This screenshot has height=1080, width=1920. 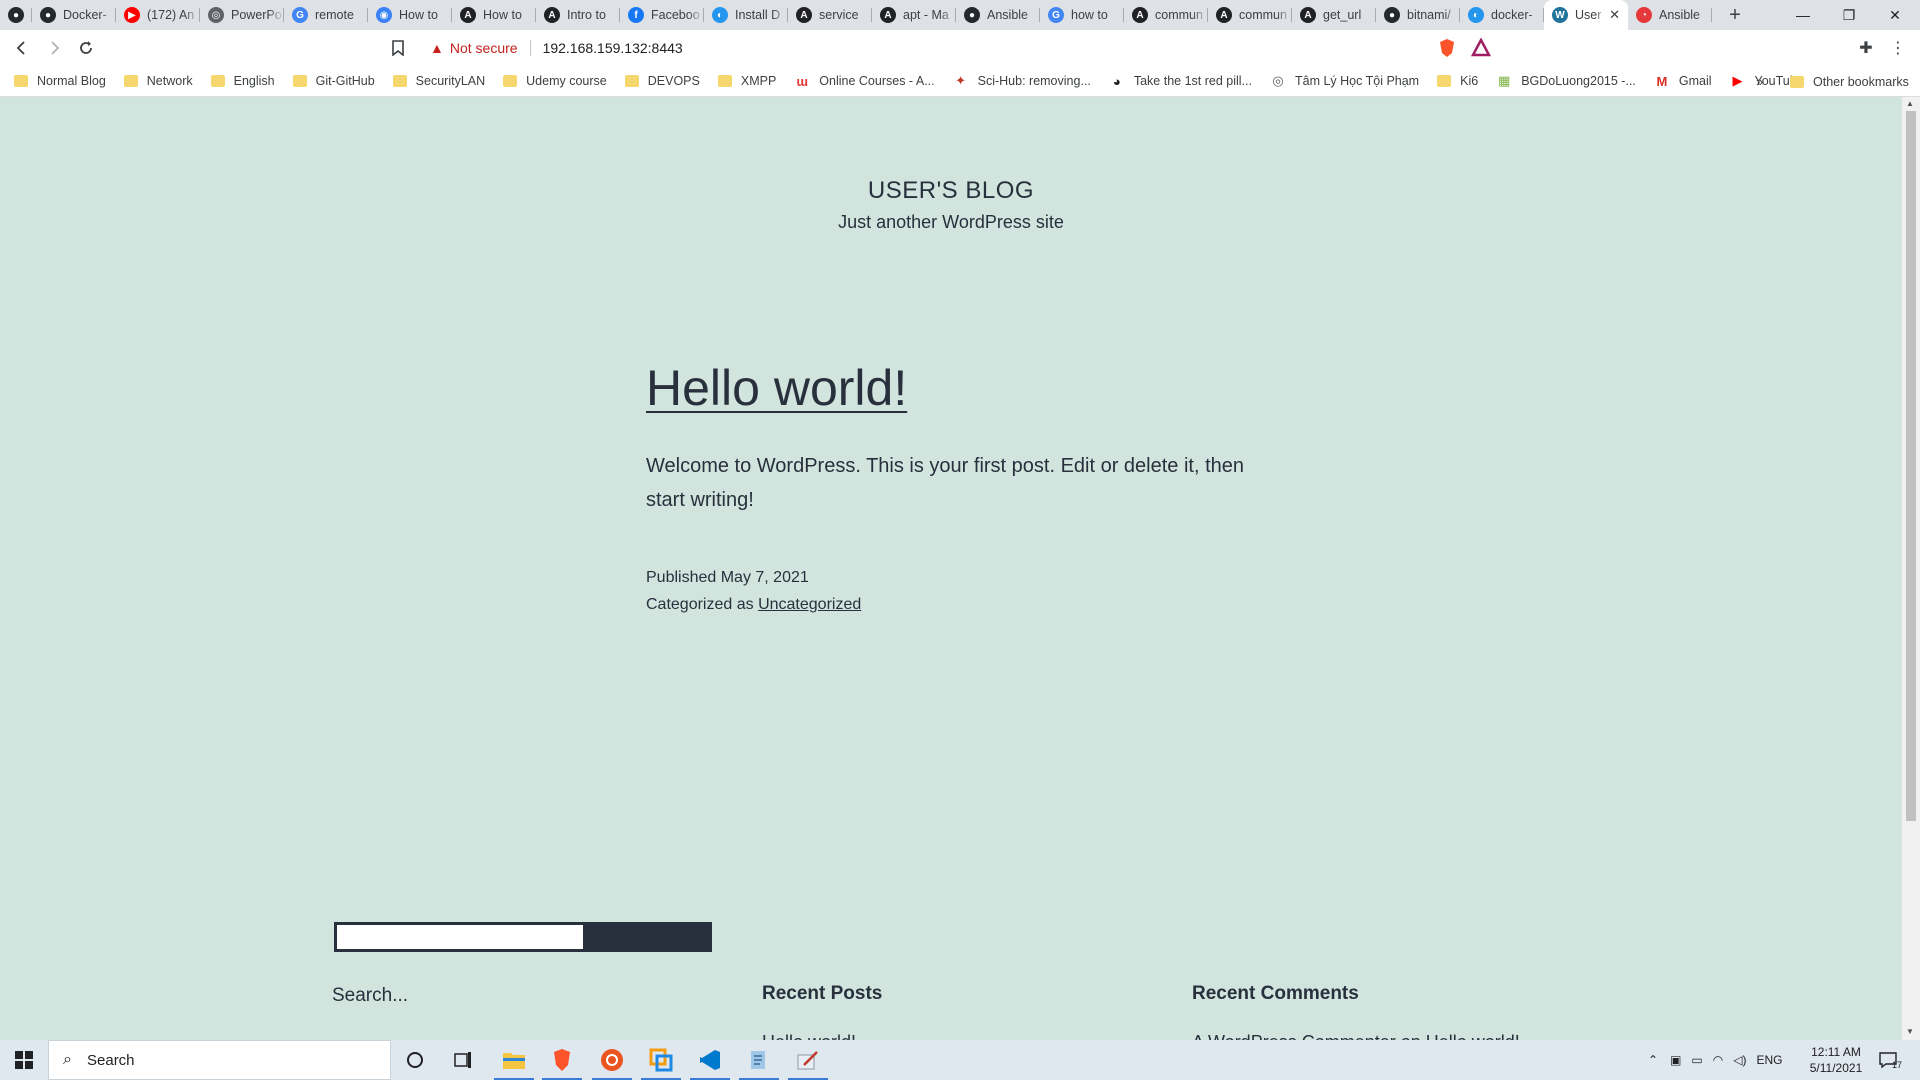 I want to click on input-language: ENG, so click(x=1769, y=1060).